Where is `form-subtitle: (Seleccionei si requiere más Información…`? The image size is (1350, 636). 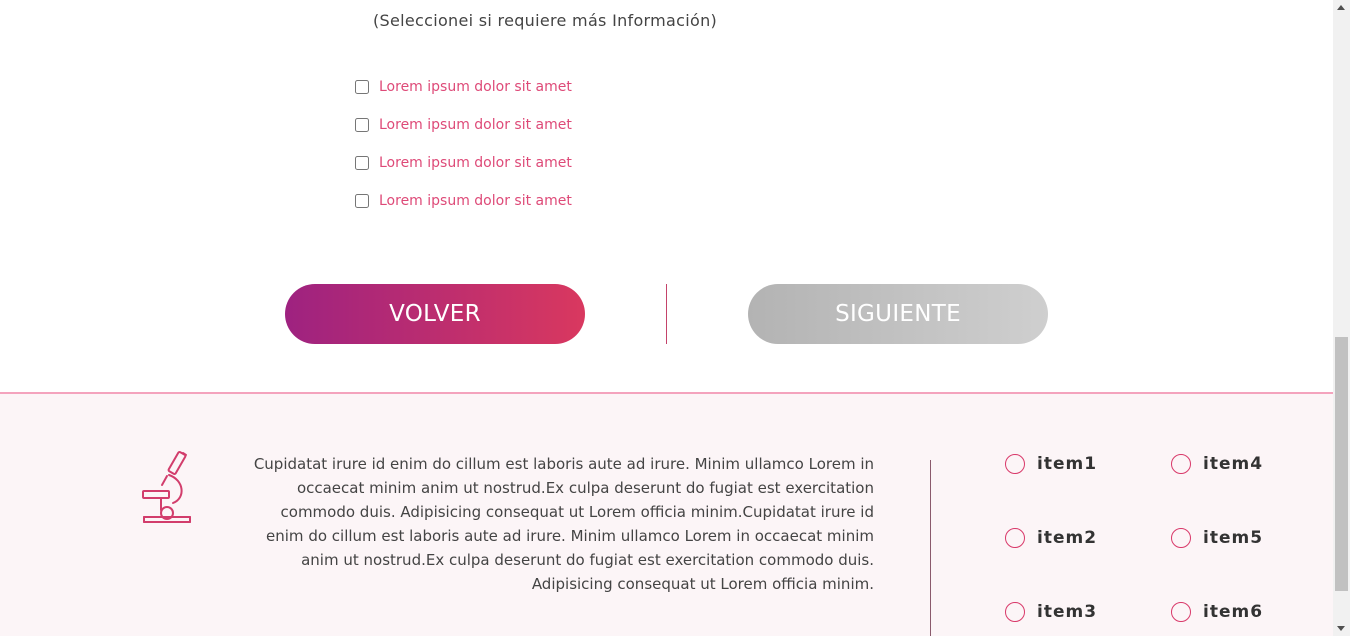 form-subtitle: (Seleccionei si requiere más Información… is located at coordinates (545, 20).